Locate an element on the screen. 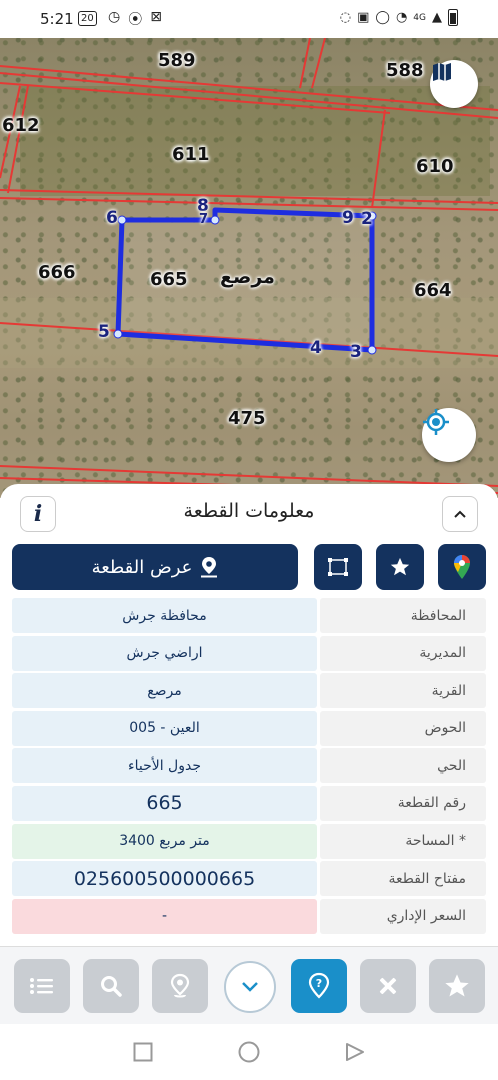  favorite-button is located at coordinates (400, 567).